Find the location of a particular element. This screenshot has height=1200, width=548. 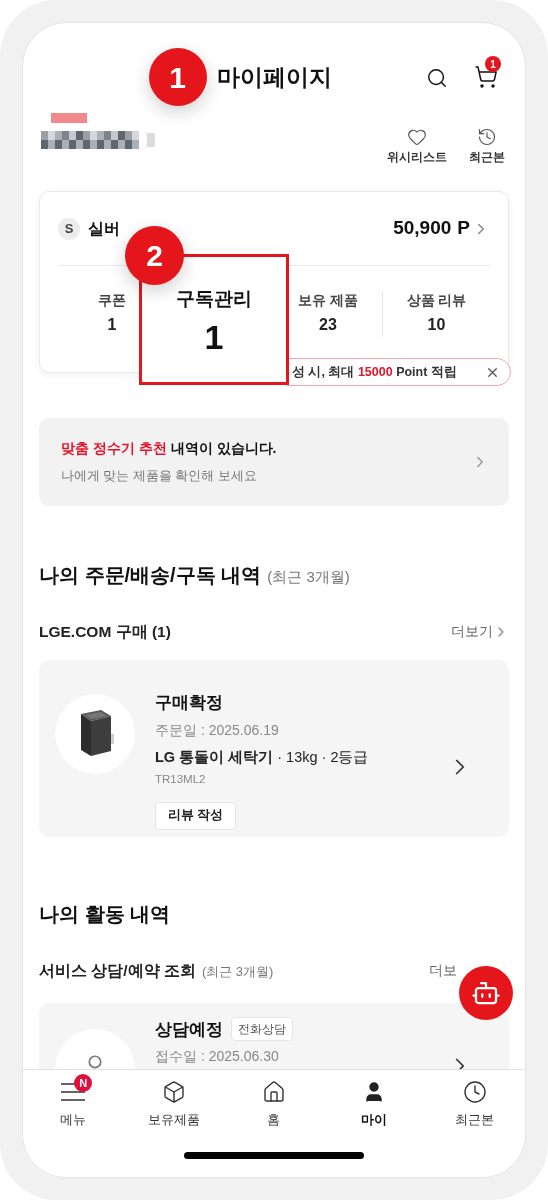

callout-label: 구독관리 is located at coordinates (214, 299).